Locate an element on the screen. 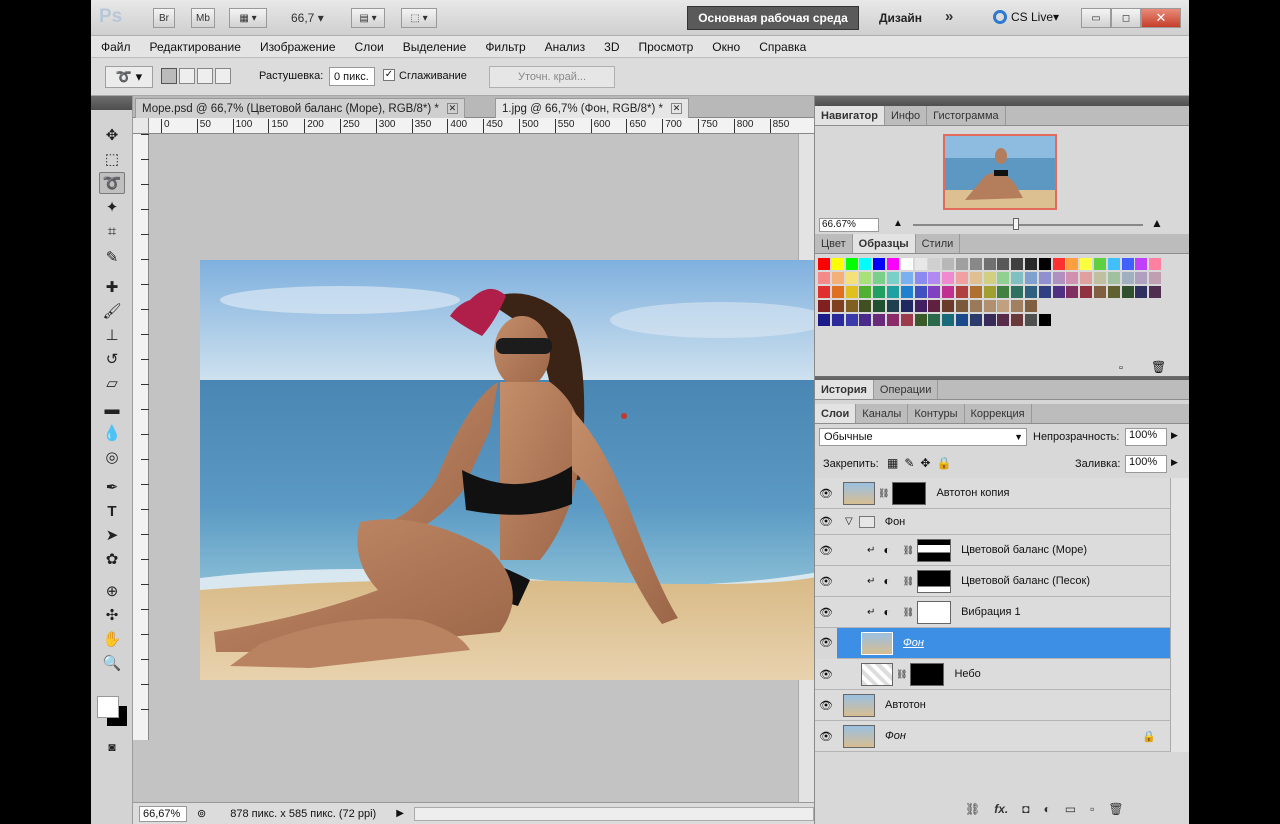  navigator-zoom-slider is located at coordinates (1028, 225).